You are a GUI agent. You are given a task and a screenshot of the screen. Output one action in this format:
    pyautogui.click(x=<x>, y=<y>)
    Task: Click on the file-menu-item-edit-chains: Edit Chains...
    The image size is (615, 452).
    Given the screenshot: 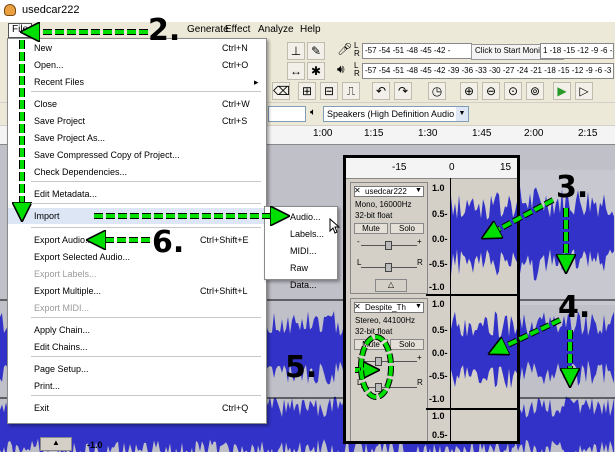 What is the action you would take?
    pyautogui.click(x=137, y=347)
    